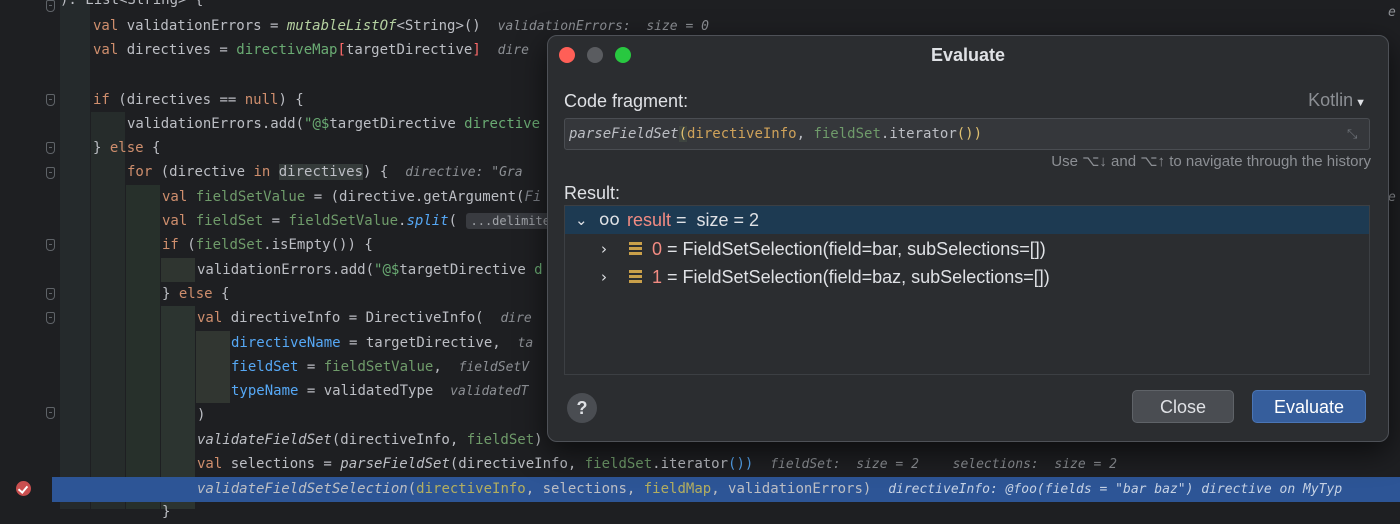  I want to click on code-line: val directiveInfo = DirectiveInfo( dire, so click(364, 318).